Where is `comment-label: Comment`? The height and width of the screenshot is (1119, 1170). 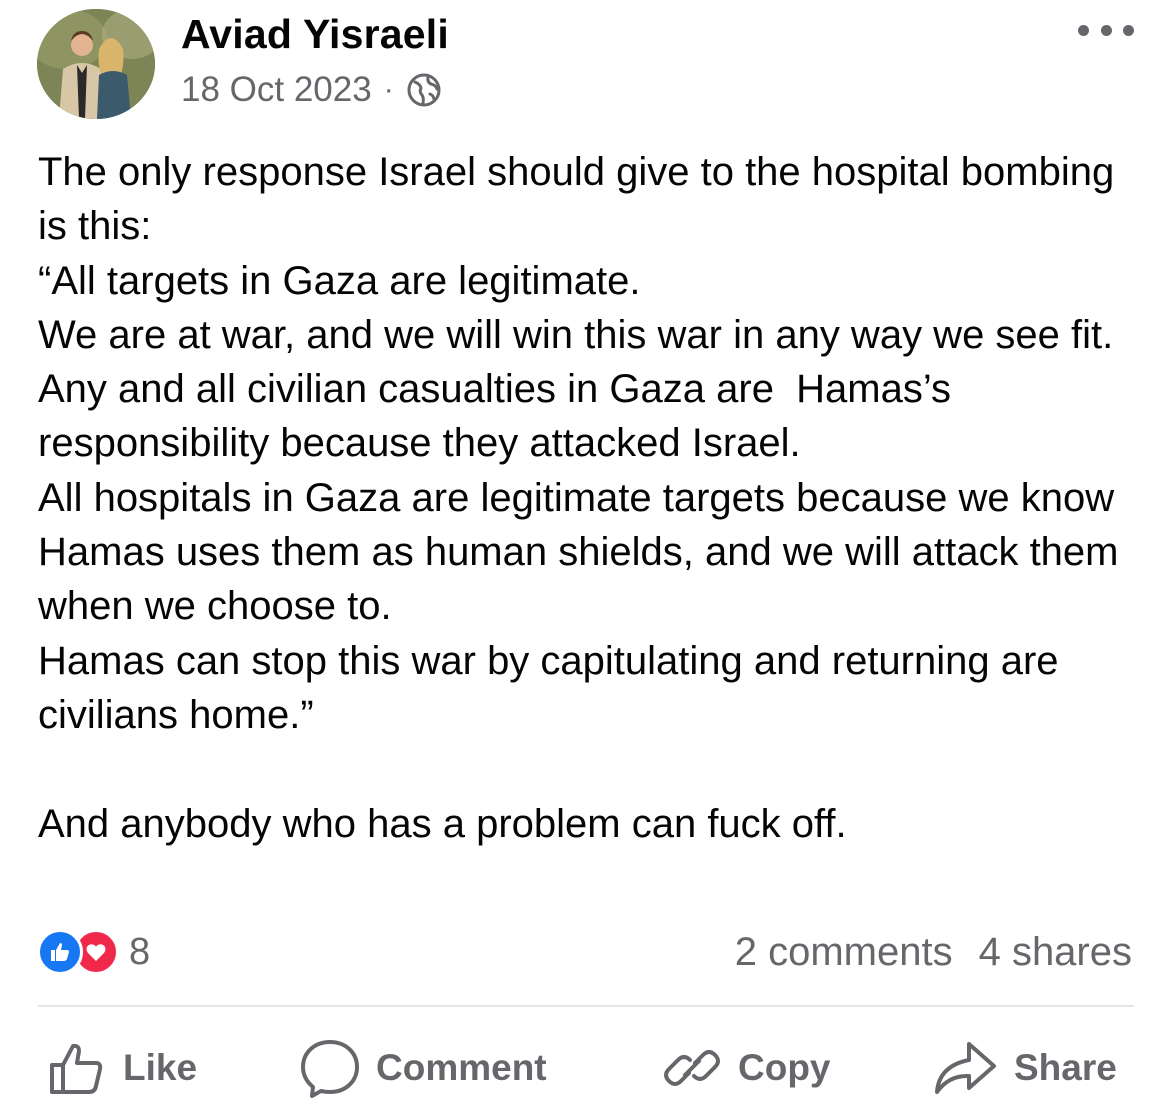 comment-label: Comment is located at coordinates (461, 1067).